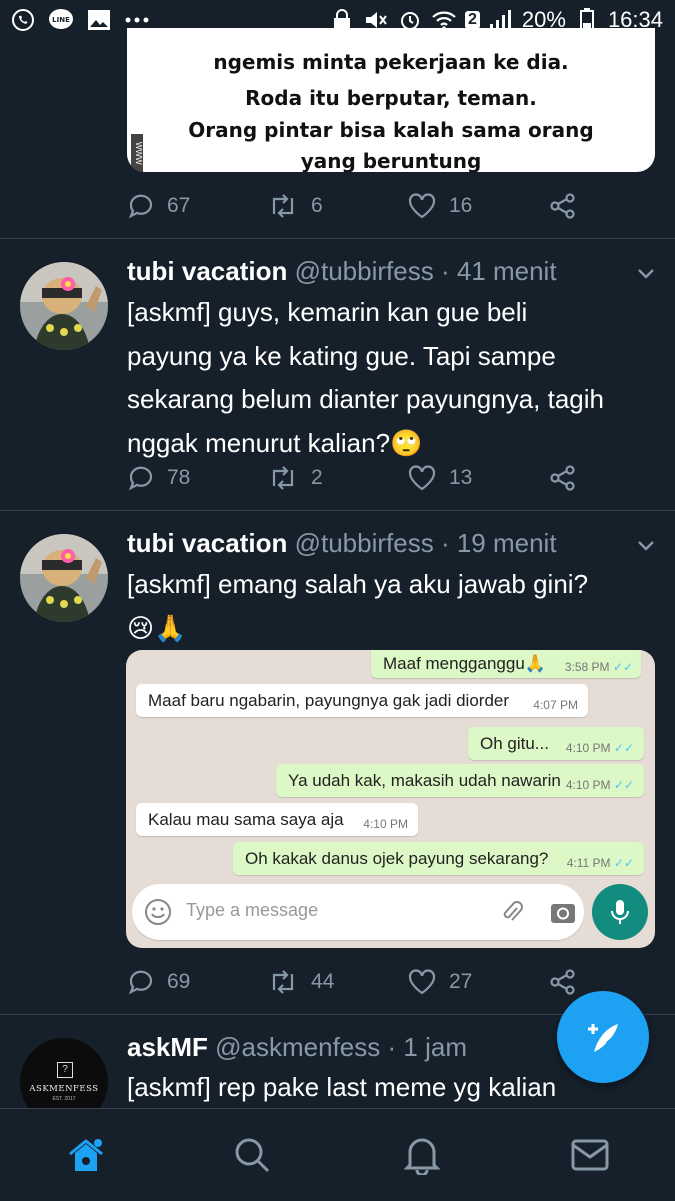 The image size is (675, 1201). I want to click on reply-button: 78, so click(158, 478).